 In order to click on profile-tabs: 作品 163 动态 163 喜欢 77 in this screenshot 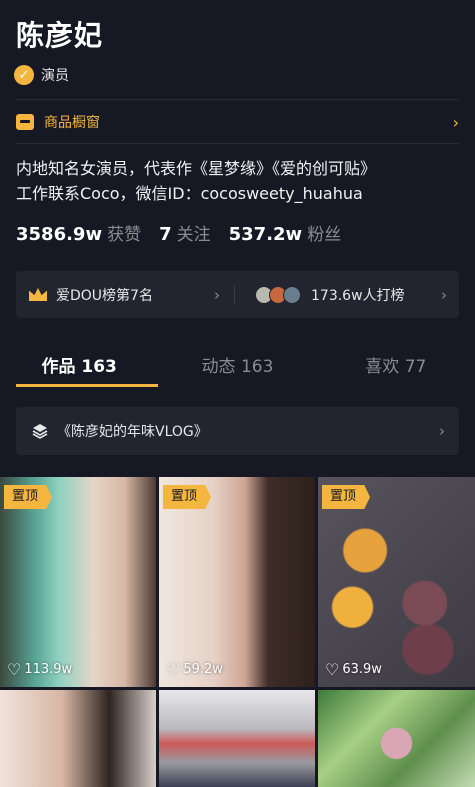, I will do `click(237, 363)`.